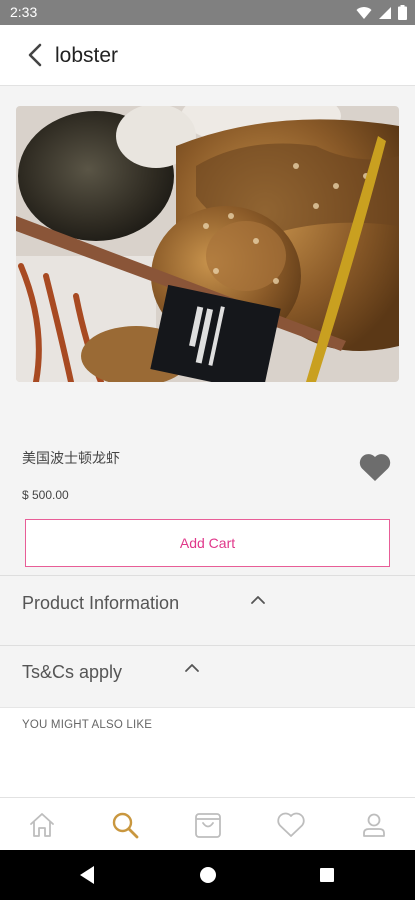  Describe the element at coordinates (402, 12) in the screenshot. I see `battery-icon` at that location.